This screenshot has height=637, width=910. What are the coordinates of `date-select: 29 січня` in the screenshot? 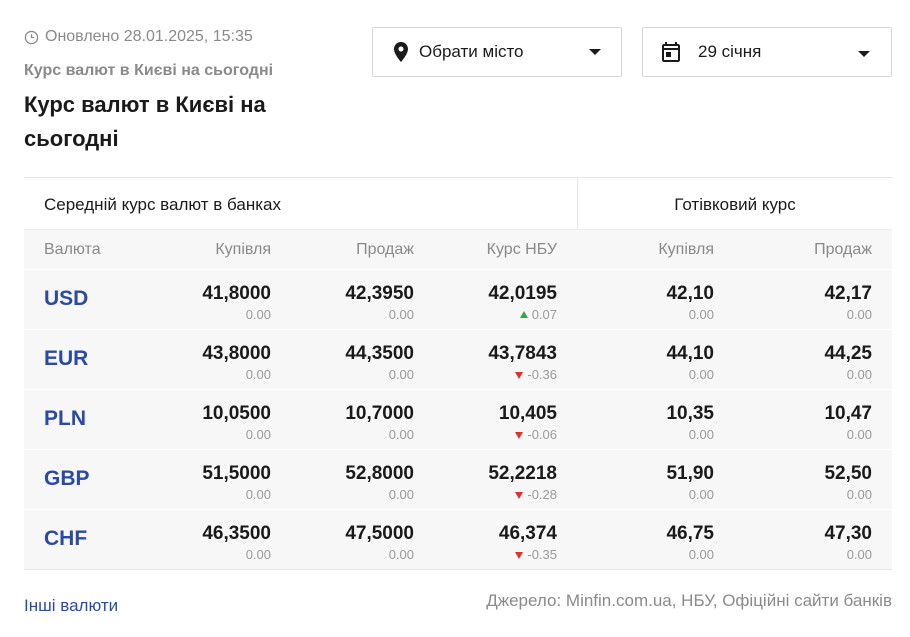 It's located at (767, 52).